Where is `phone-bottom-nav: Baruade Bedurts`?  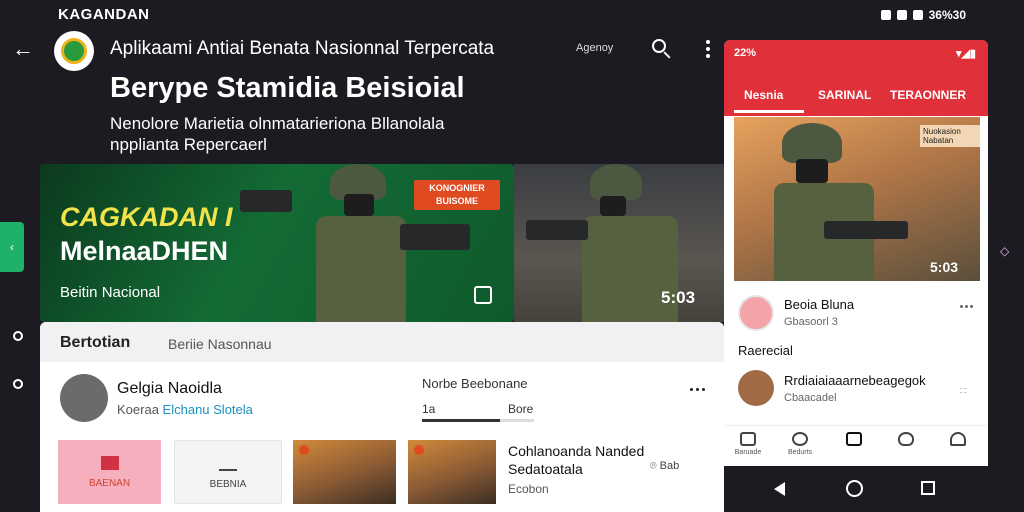
phone-bottom-nav: Baruade Bedurts is located at coordinates (856, 445).